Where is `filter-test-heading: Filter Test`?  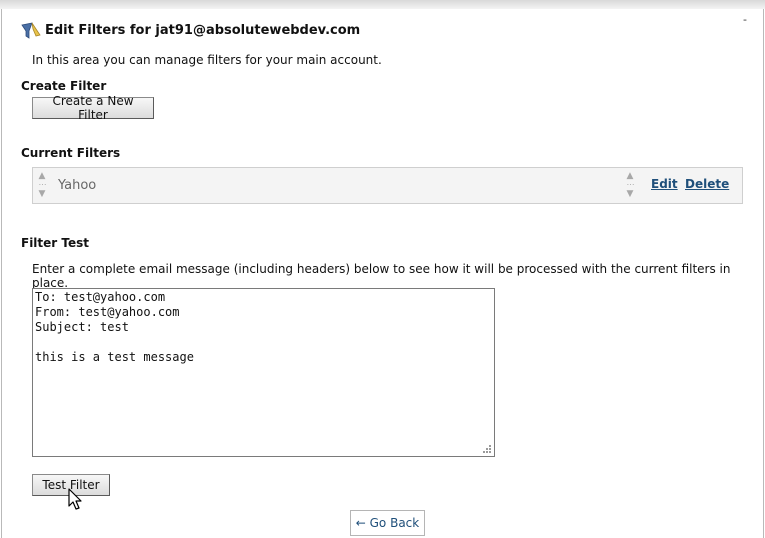 filter-test-heading: Filter Test is located at coordinates (55, 243).